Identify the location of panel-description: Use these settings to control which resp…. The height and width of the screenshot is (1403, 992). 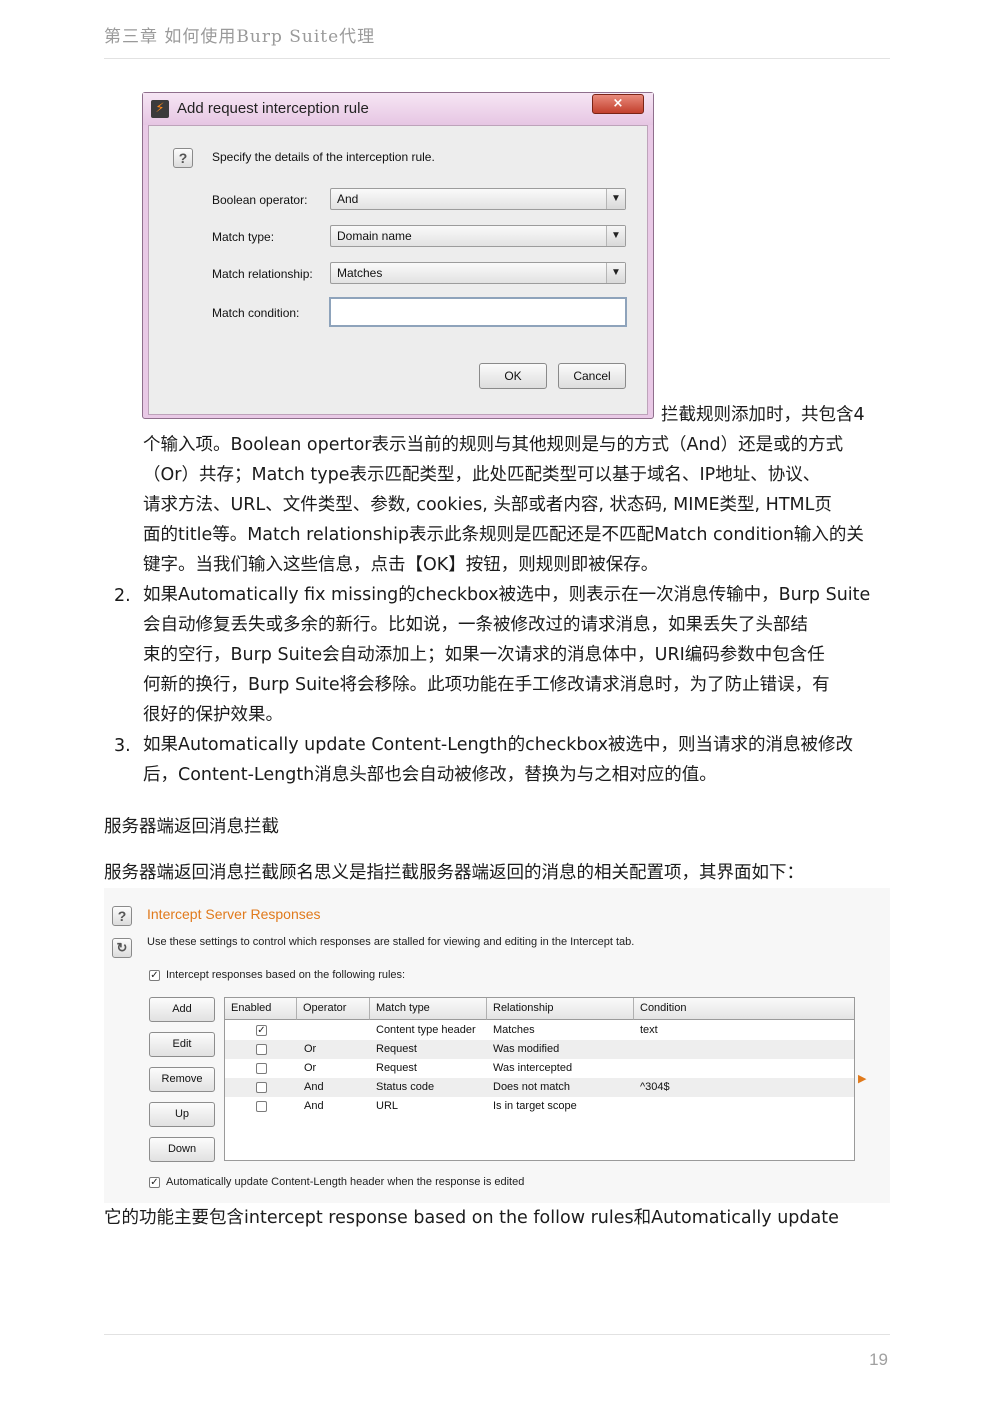
(391, 942).